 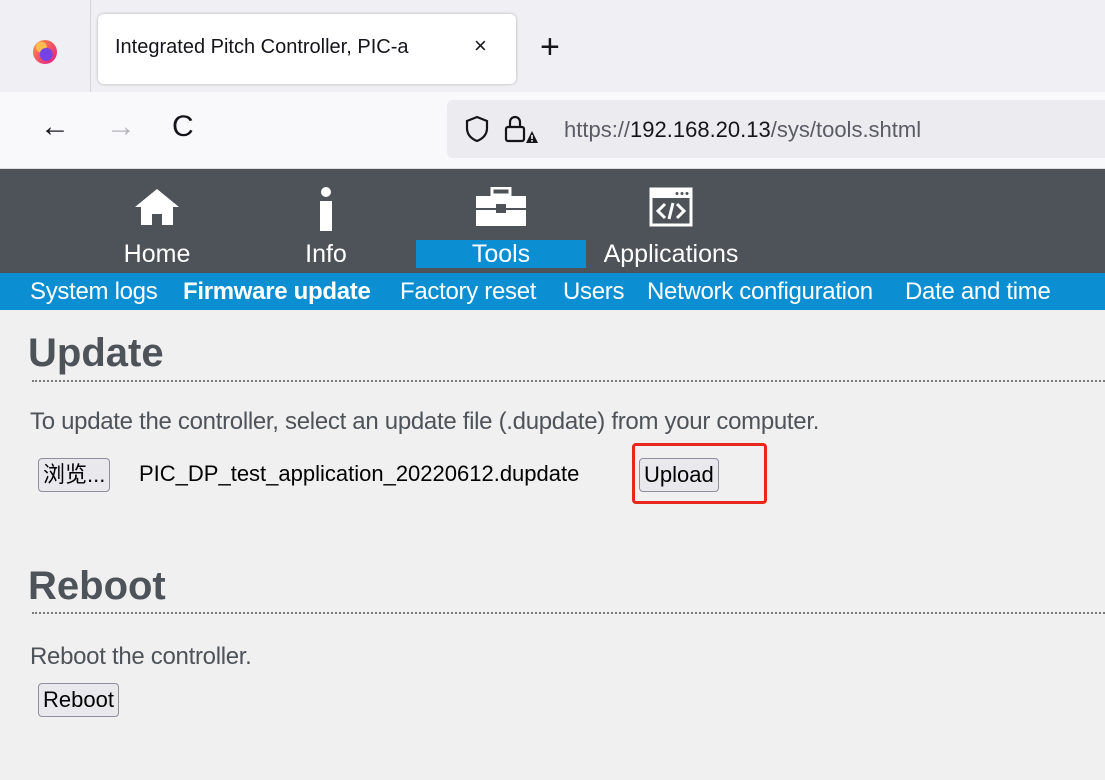 What do you see at coordinates (700, 129) in the screenshot?
I see `url-host: 192.168.20.13` at bounding box center [700, 129].